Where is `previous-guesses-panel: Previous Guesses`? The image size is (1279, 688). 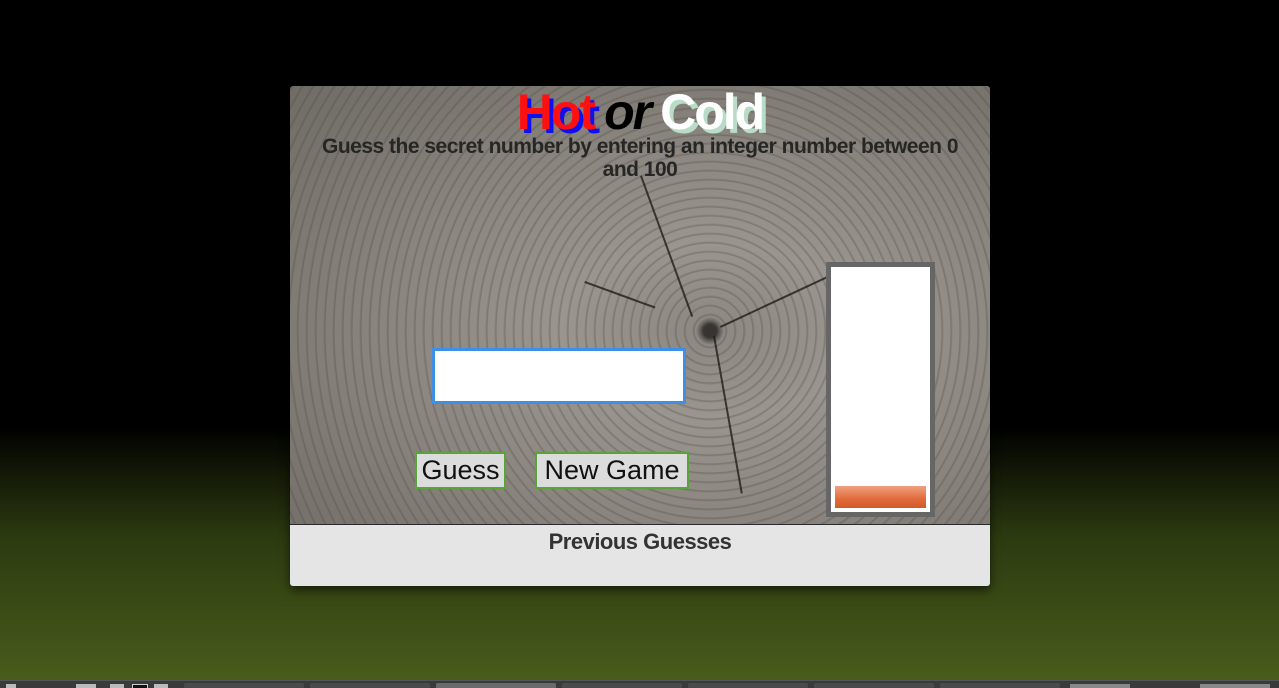 previous-guesses-panel: Previous Guesses is located at coordinates (640, 555).